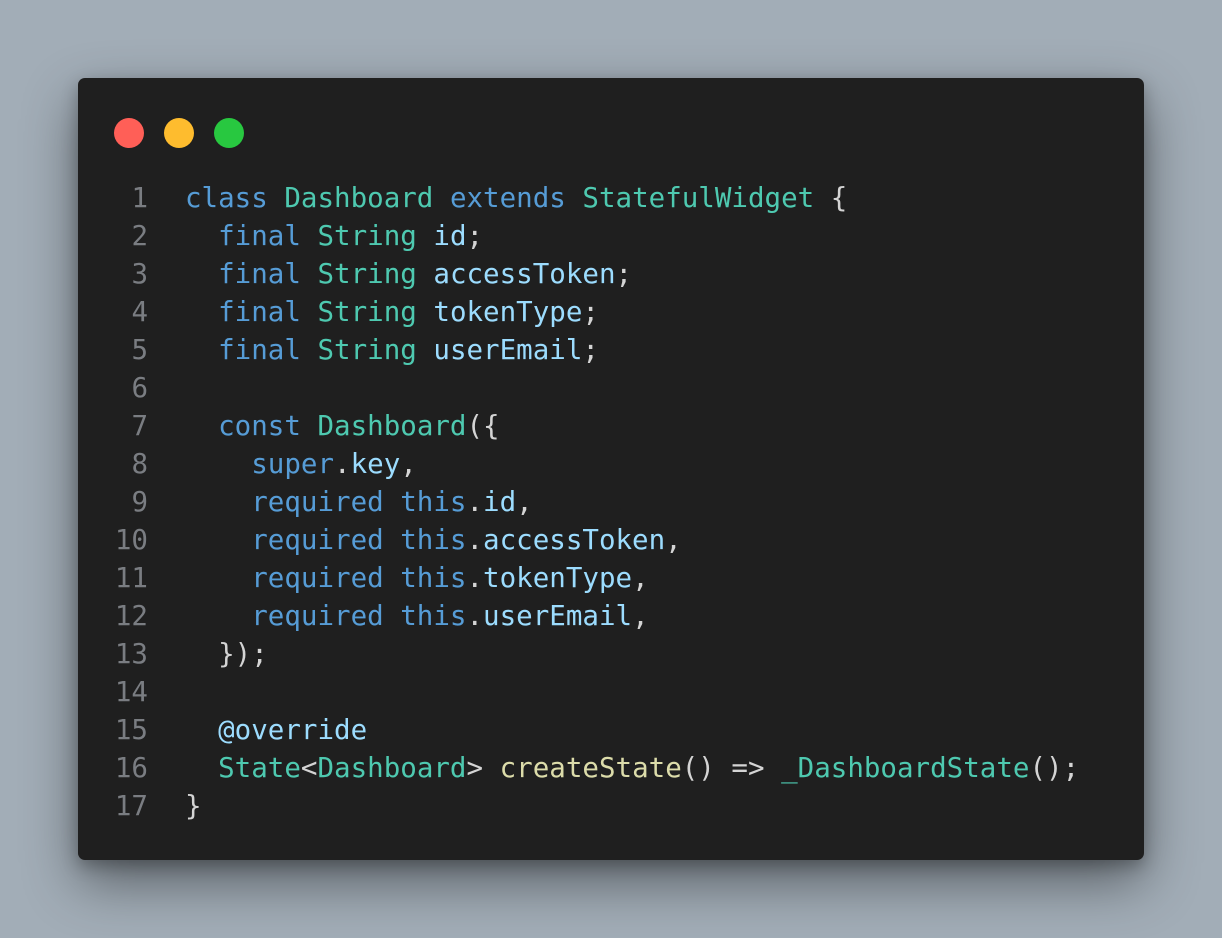 The image size is (1222, 938). I want to click on code-line: 6, so click(611, 388).